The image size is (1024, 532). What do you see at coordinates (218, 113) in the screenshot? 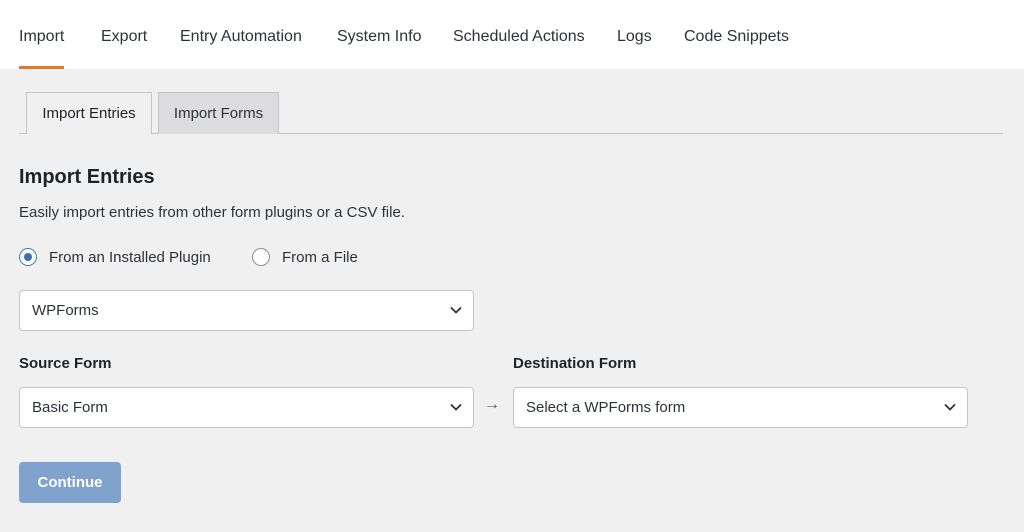
I see `subtab-import-forms: Import Forms` at bounding box center [218, 113].